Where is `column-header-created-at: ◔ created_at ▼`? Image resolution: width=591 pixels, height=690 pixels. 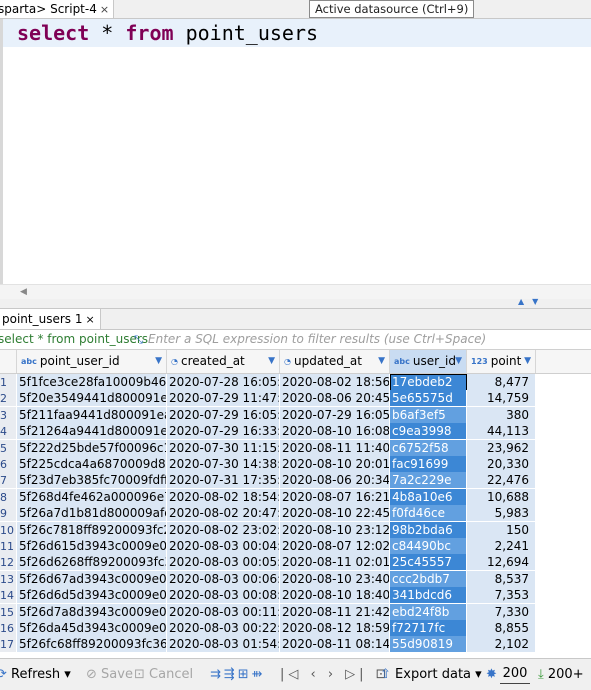
column-header-created-at: ◔ created_at ▼ is located at coordinates (223, 361).